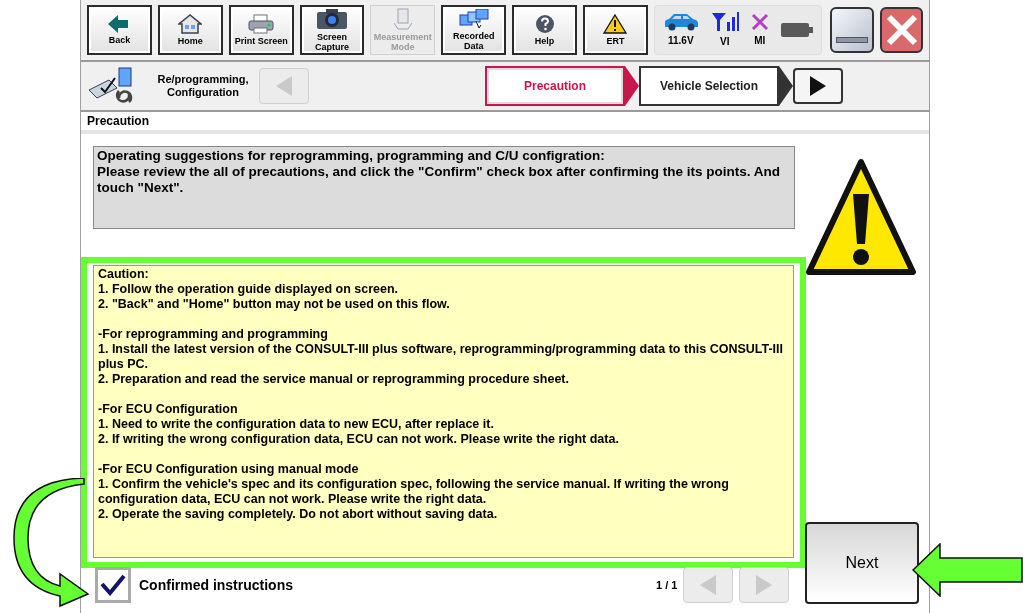  What do you see at coordinates (190, 24) in the screenshot?
I see `house-icon` at bounding box center [190, 24].